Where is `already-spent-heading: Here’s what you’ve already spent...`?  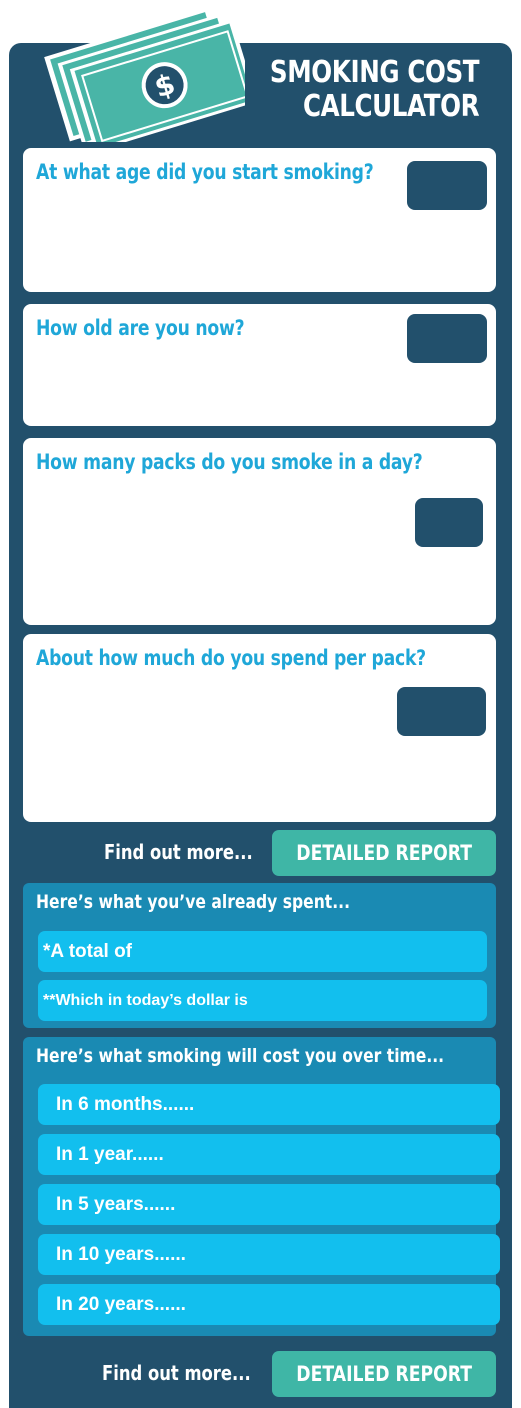 already-spent-heading: Here’s what you’ve already spent... is located at coordinates (193, 902).